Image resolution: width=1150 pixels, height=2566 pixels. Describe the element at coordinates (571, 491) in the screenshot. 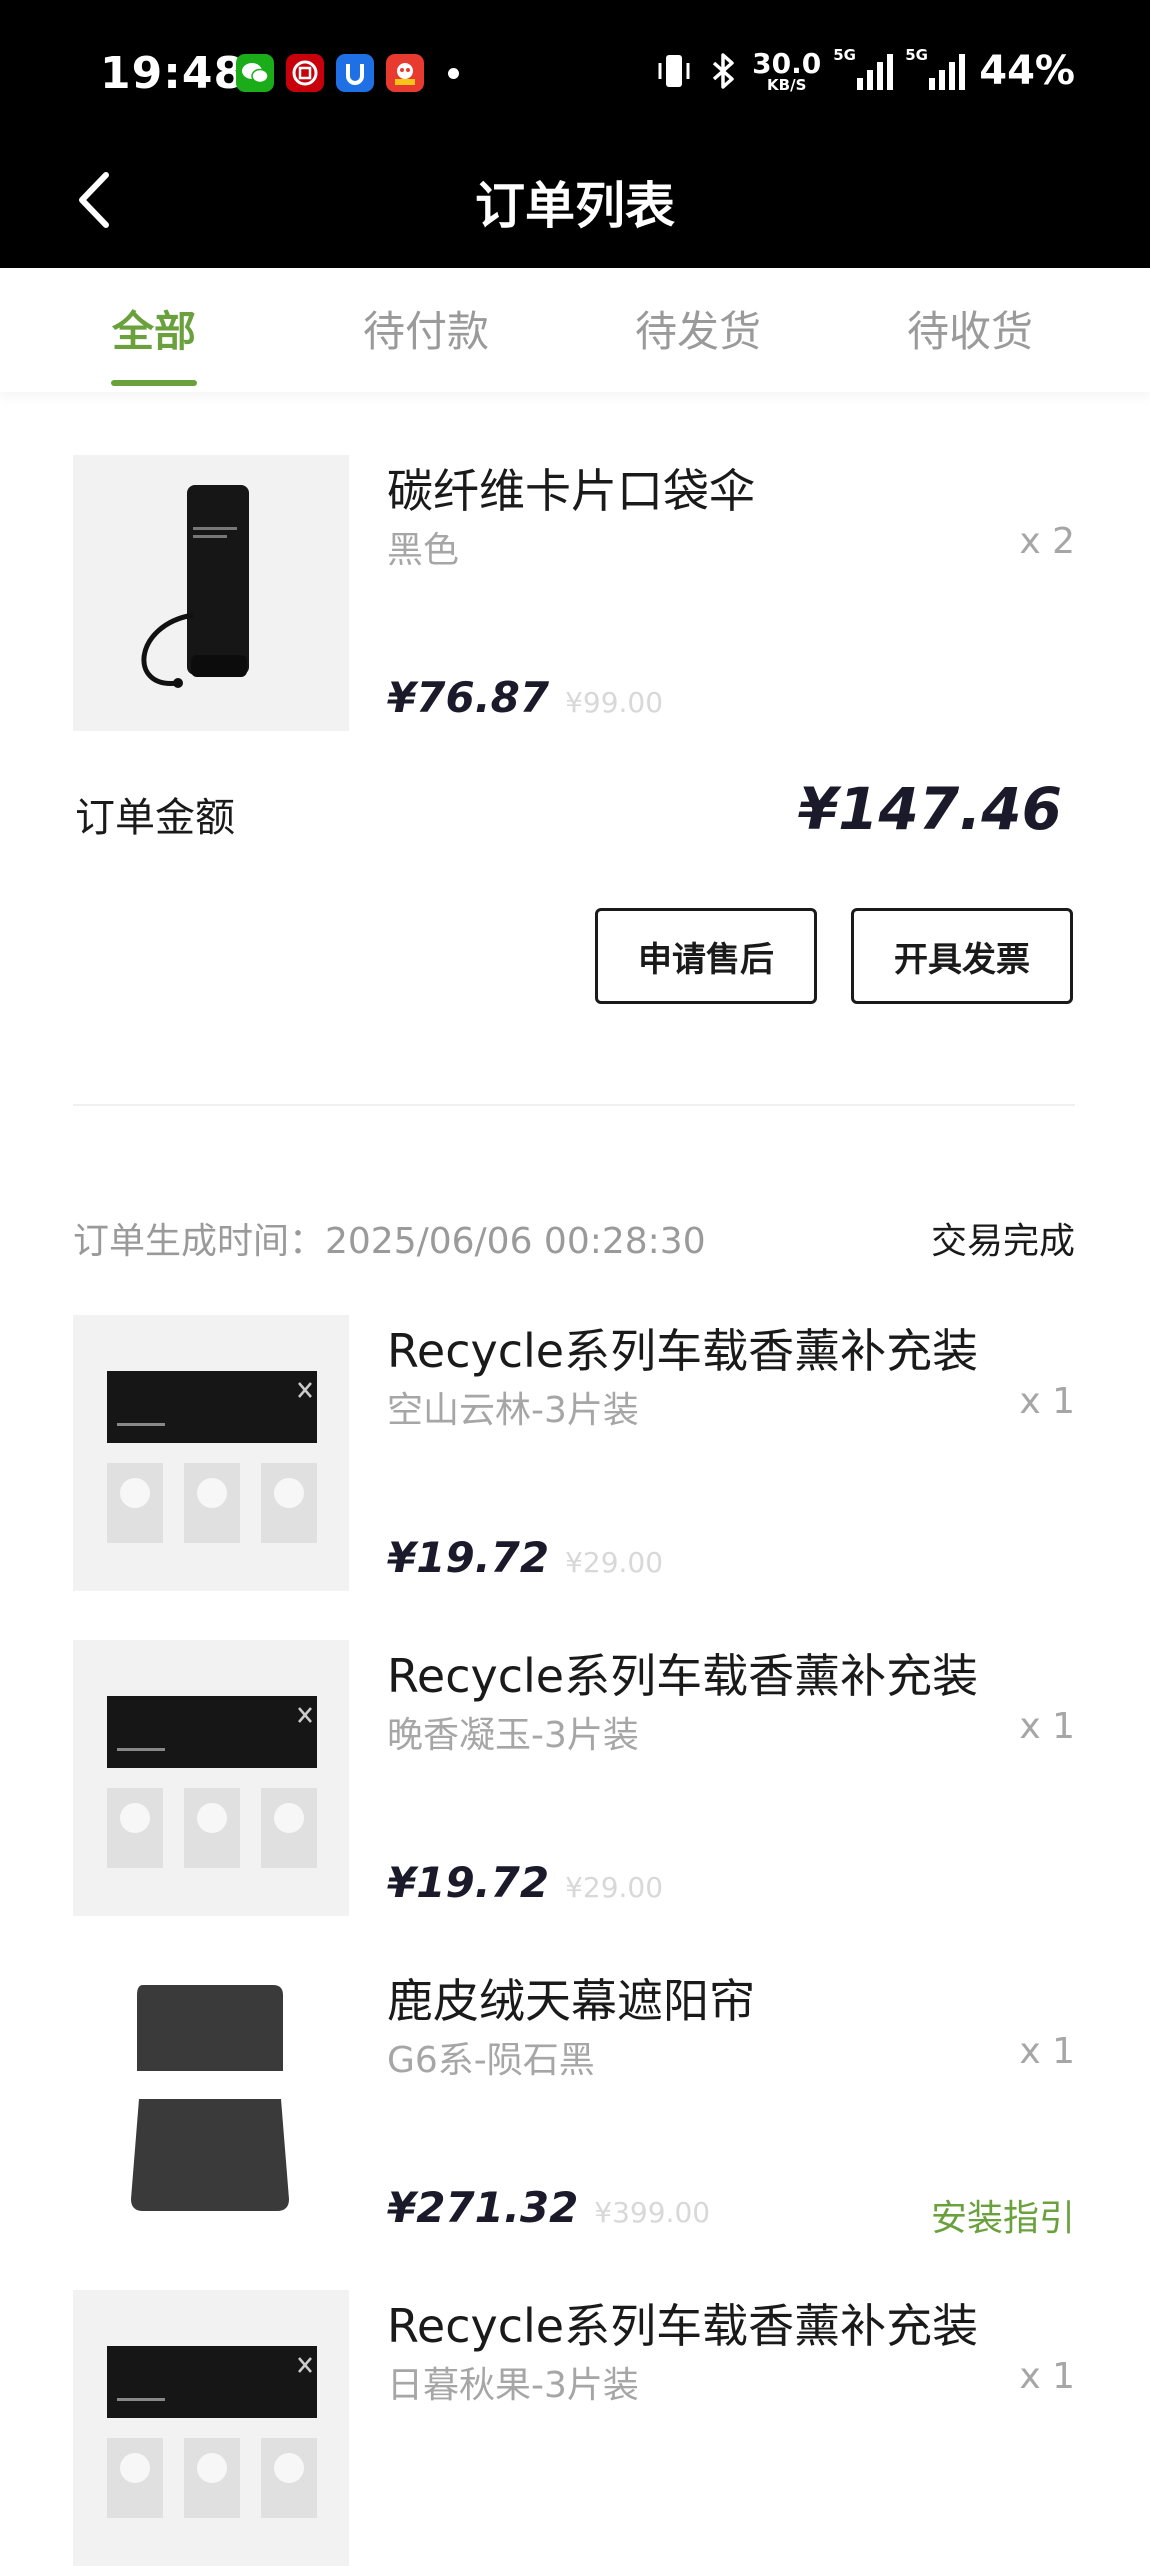

I see `product-name: 碳纤维卡片口袋伞` at that location.